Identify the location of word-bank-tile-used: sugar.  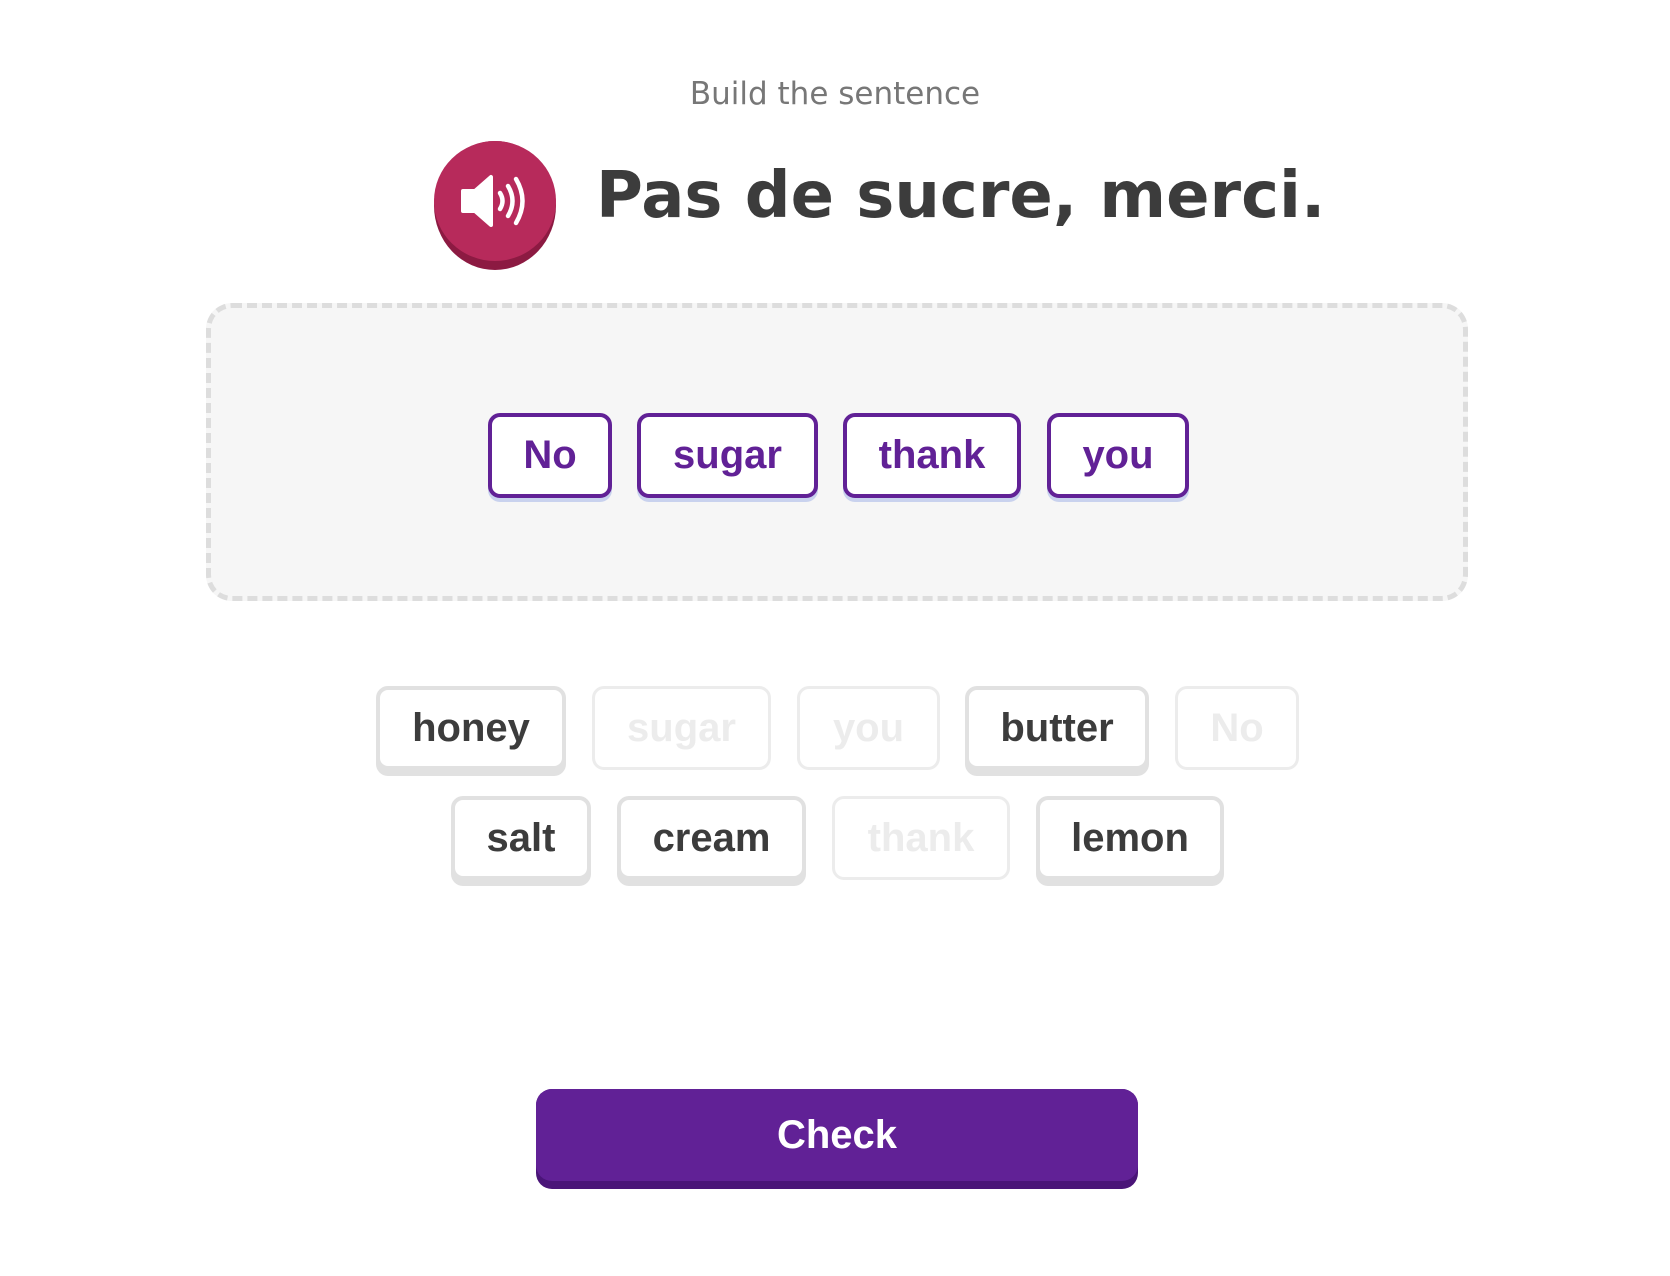
(681, 728).